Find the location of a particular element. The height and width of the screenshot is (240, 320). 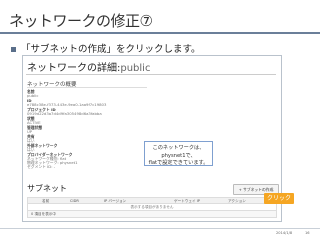

overview-divider is located at coordinates (87, 87).